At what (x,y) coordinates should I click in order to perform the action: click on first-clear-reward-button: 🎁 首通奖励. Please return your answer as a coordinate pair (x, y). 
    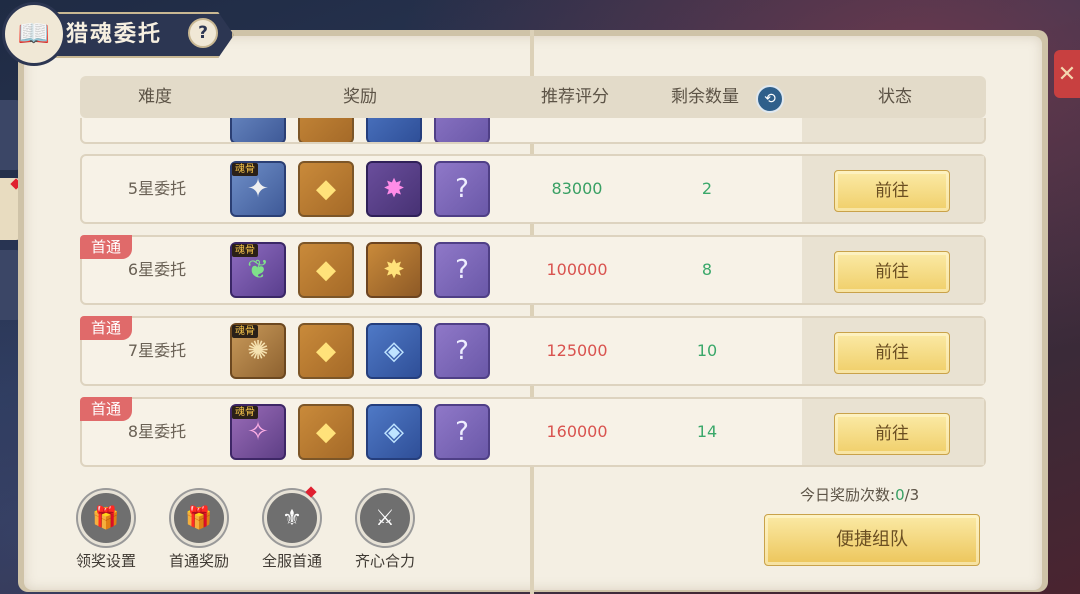
    Looking at the image, I should click on (199, 530).